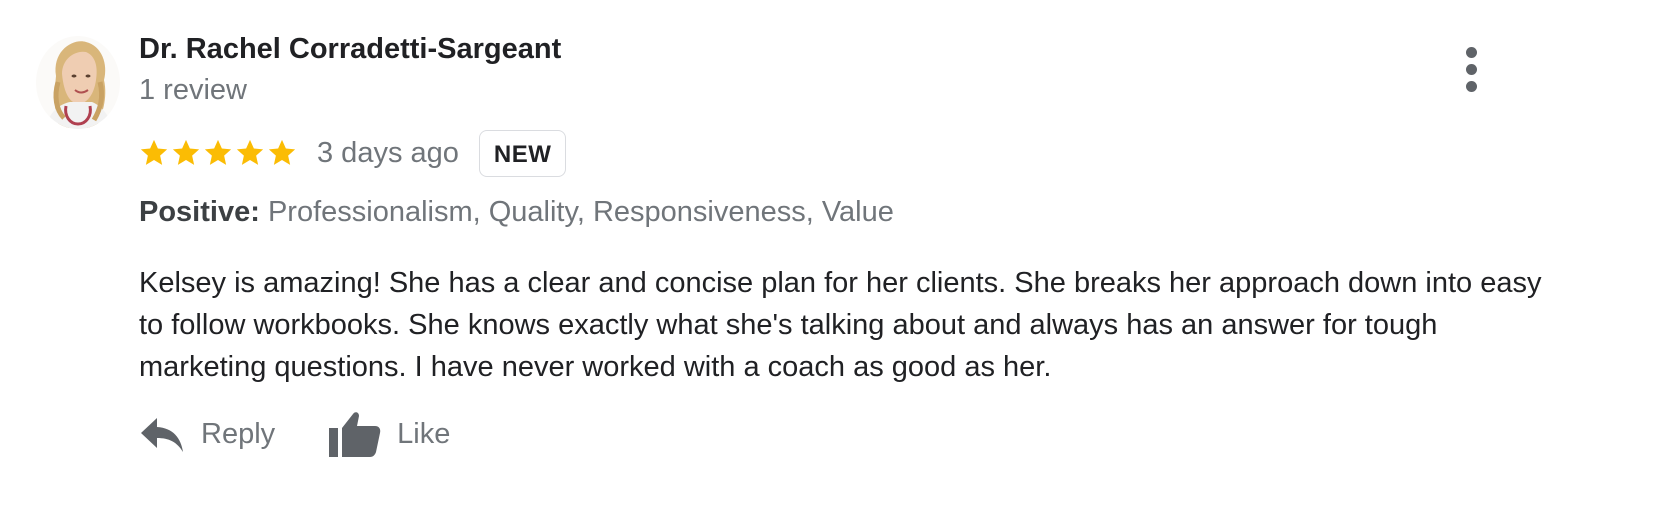  I want to click on more-options-button, so click(1471, 69).